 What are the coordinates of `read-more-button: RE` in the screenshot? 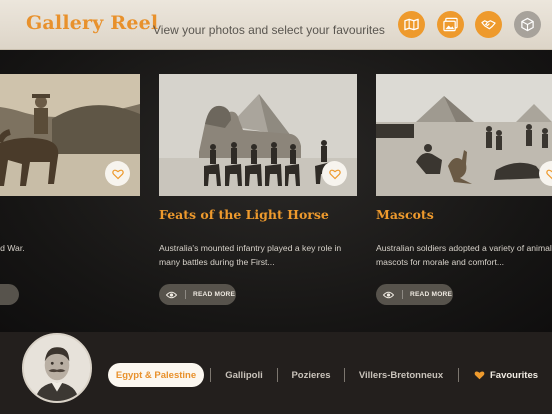 It's located at (9, 294).